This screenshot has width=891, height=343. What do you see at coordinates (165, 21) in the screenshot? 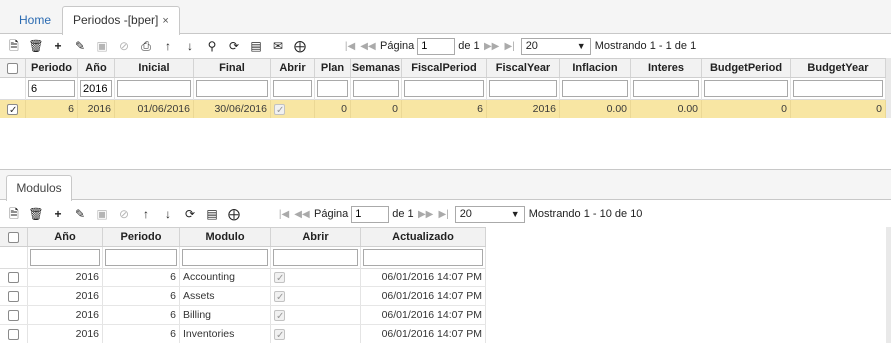
I see `close-icon: ×` at bounding box center [165, 21].